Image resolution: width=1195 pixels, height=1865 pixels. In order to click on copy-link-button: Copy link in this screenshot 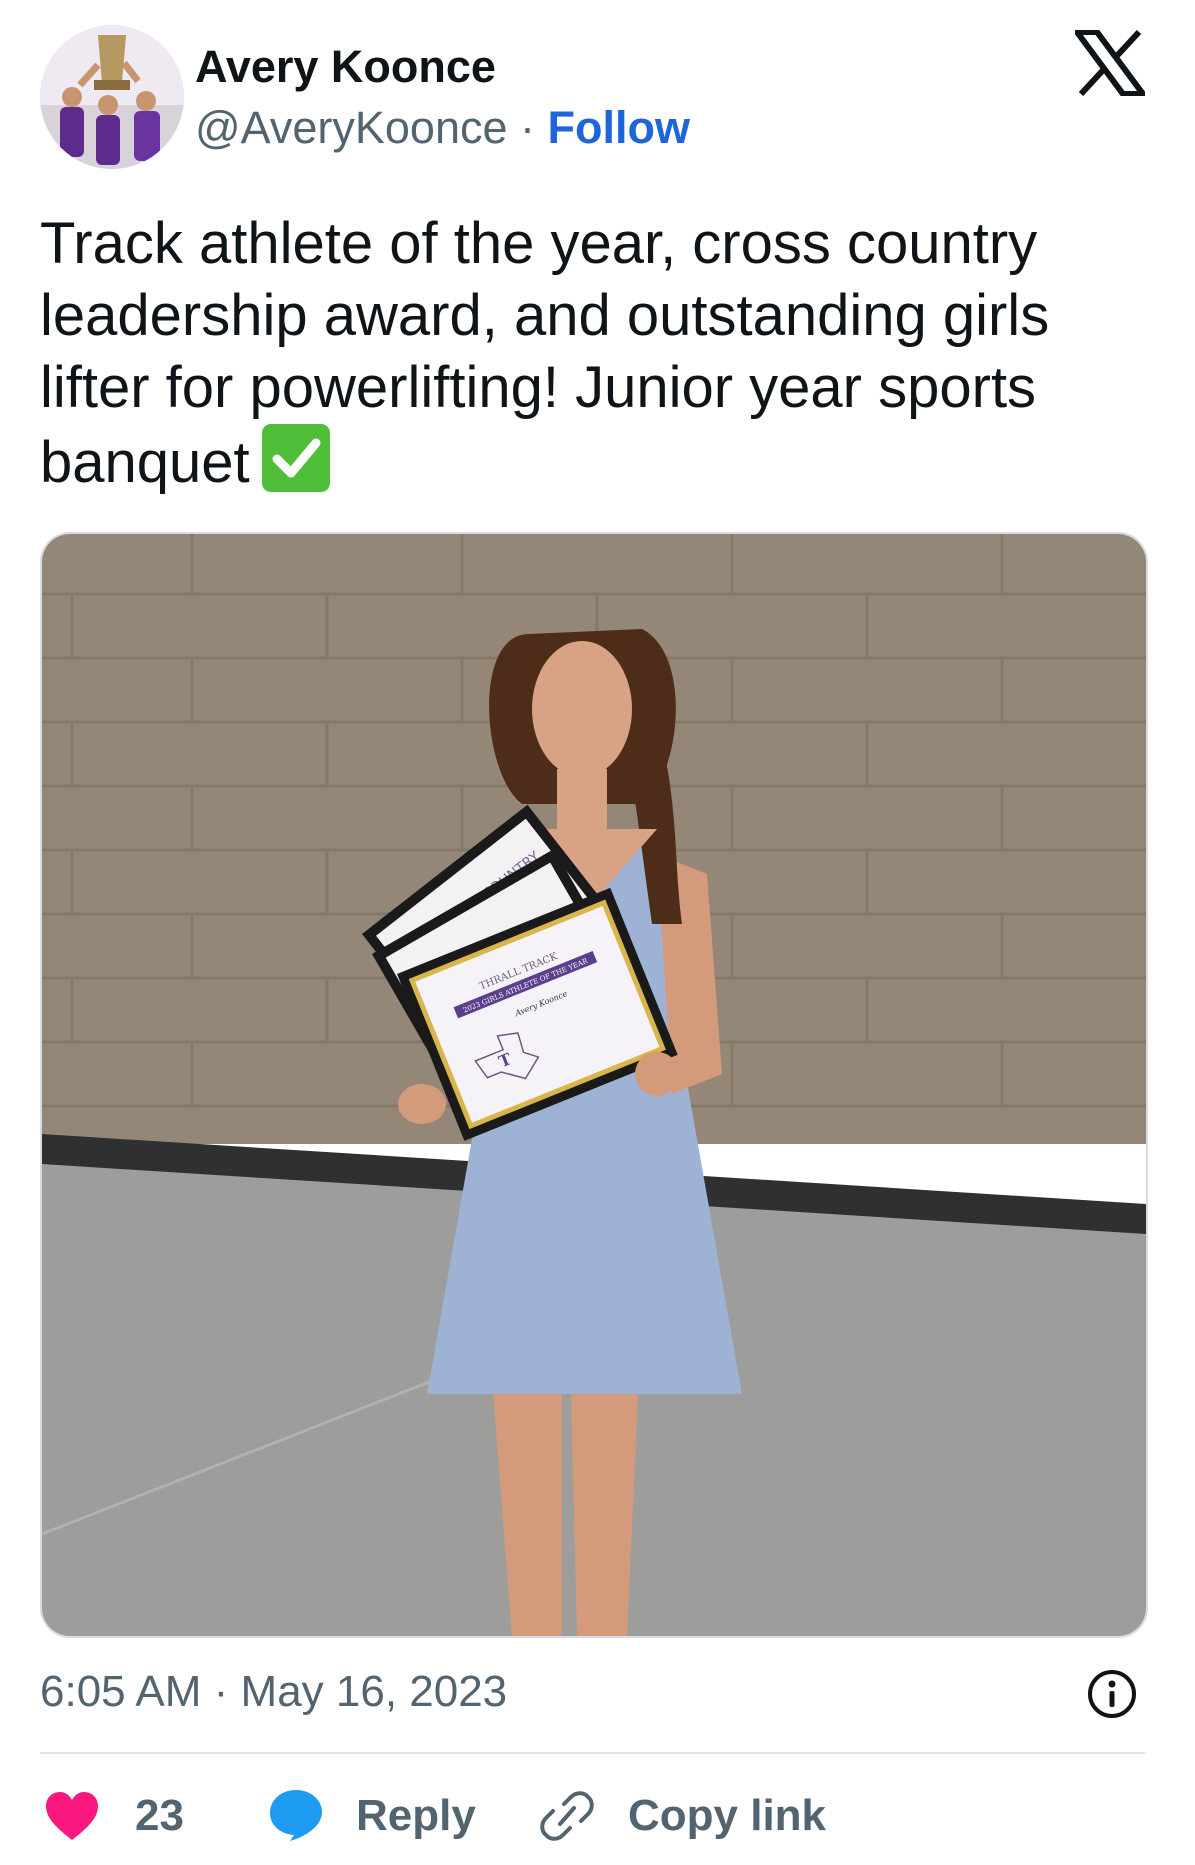, I will do `click(700, 1816)`.